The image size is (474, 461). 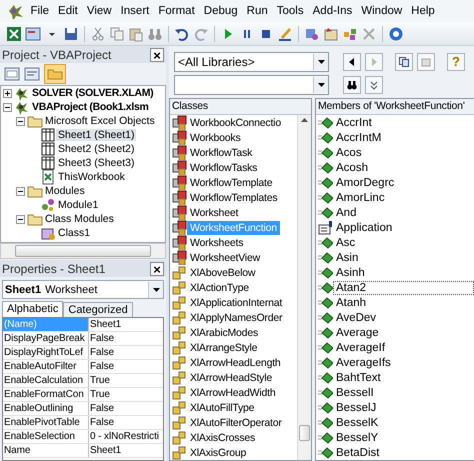 What do you see at coordinates (236, 303) in the screenshot?
I see `class-item: XlApplicationInternat` at bounding box center [236, 303].